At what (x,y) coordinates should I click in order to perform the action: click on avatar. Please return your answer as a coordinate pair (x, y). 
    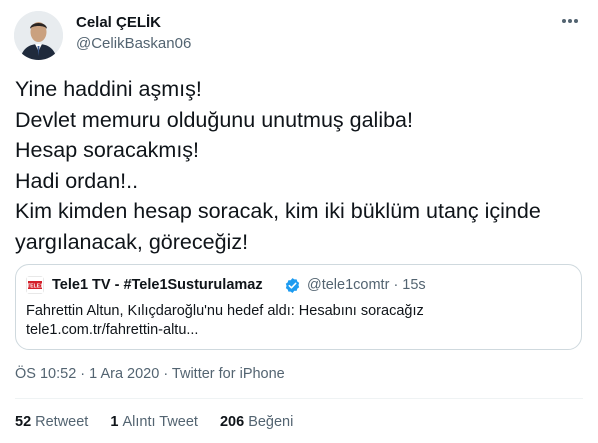
    Looking at the image, I should click on (38, 35).